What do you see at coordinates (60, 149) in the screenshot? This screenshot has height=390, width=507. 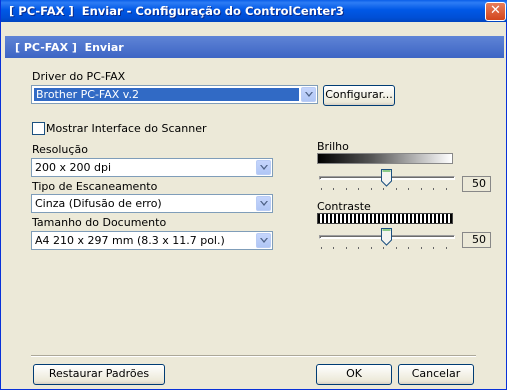 I see `resolution-label: Resolução` at bounding box center [60, 149].